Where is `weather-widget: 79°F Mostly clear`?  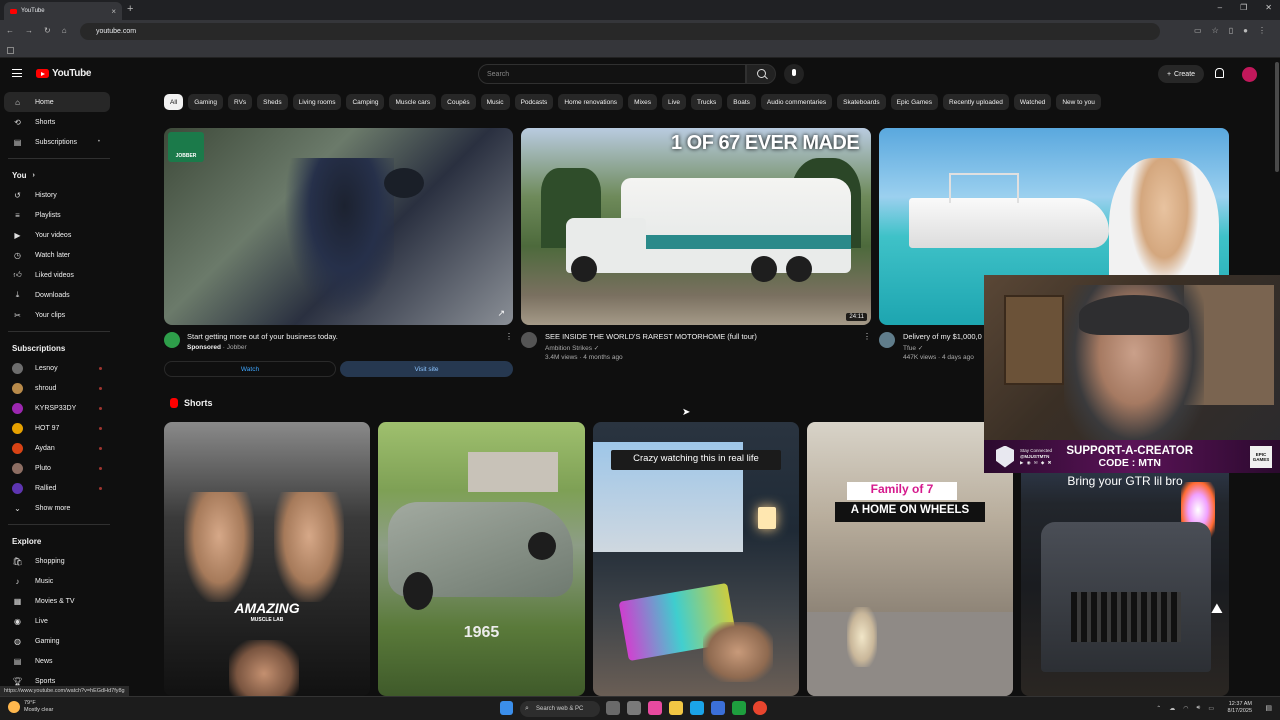
weather-widget: 79°F Mostly clear is located at coordinates (30, 707).